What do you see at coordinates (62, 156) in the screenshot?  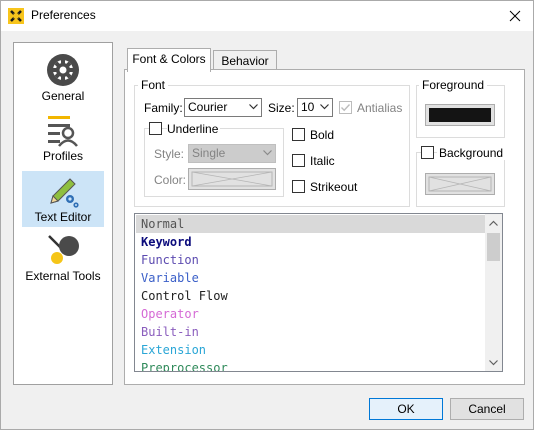 I see `nav-label: Profiles` at bounding box center [62, 156].